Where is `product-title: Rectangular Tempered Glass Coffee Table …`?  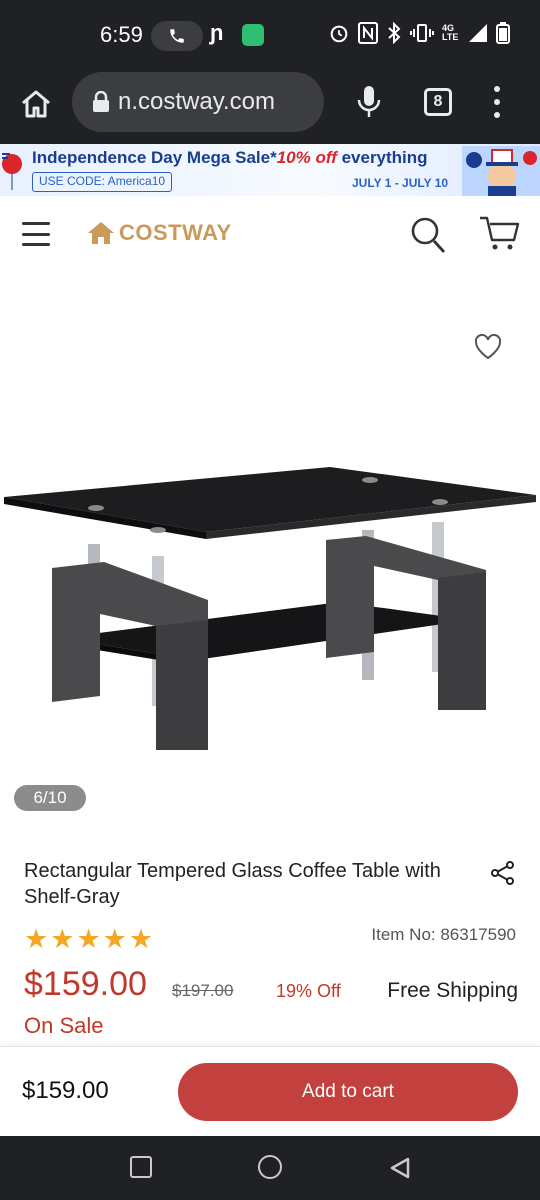
product-title: Rectangular Tempered Glass Coffee Table … is located at coordinates (232, 884).